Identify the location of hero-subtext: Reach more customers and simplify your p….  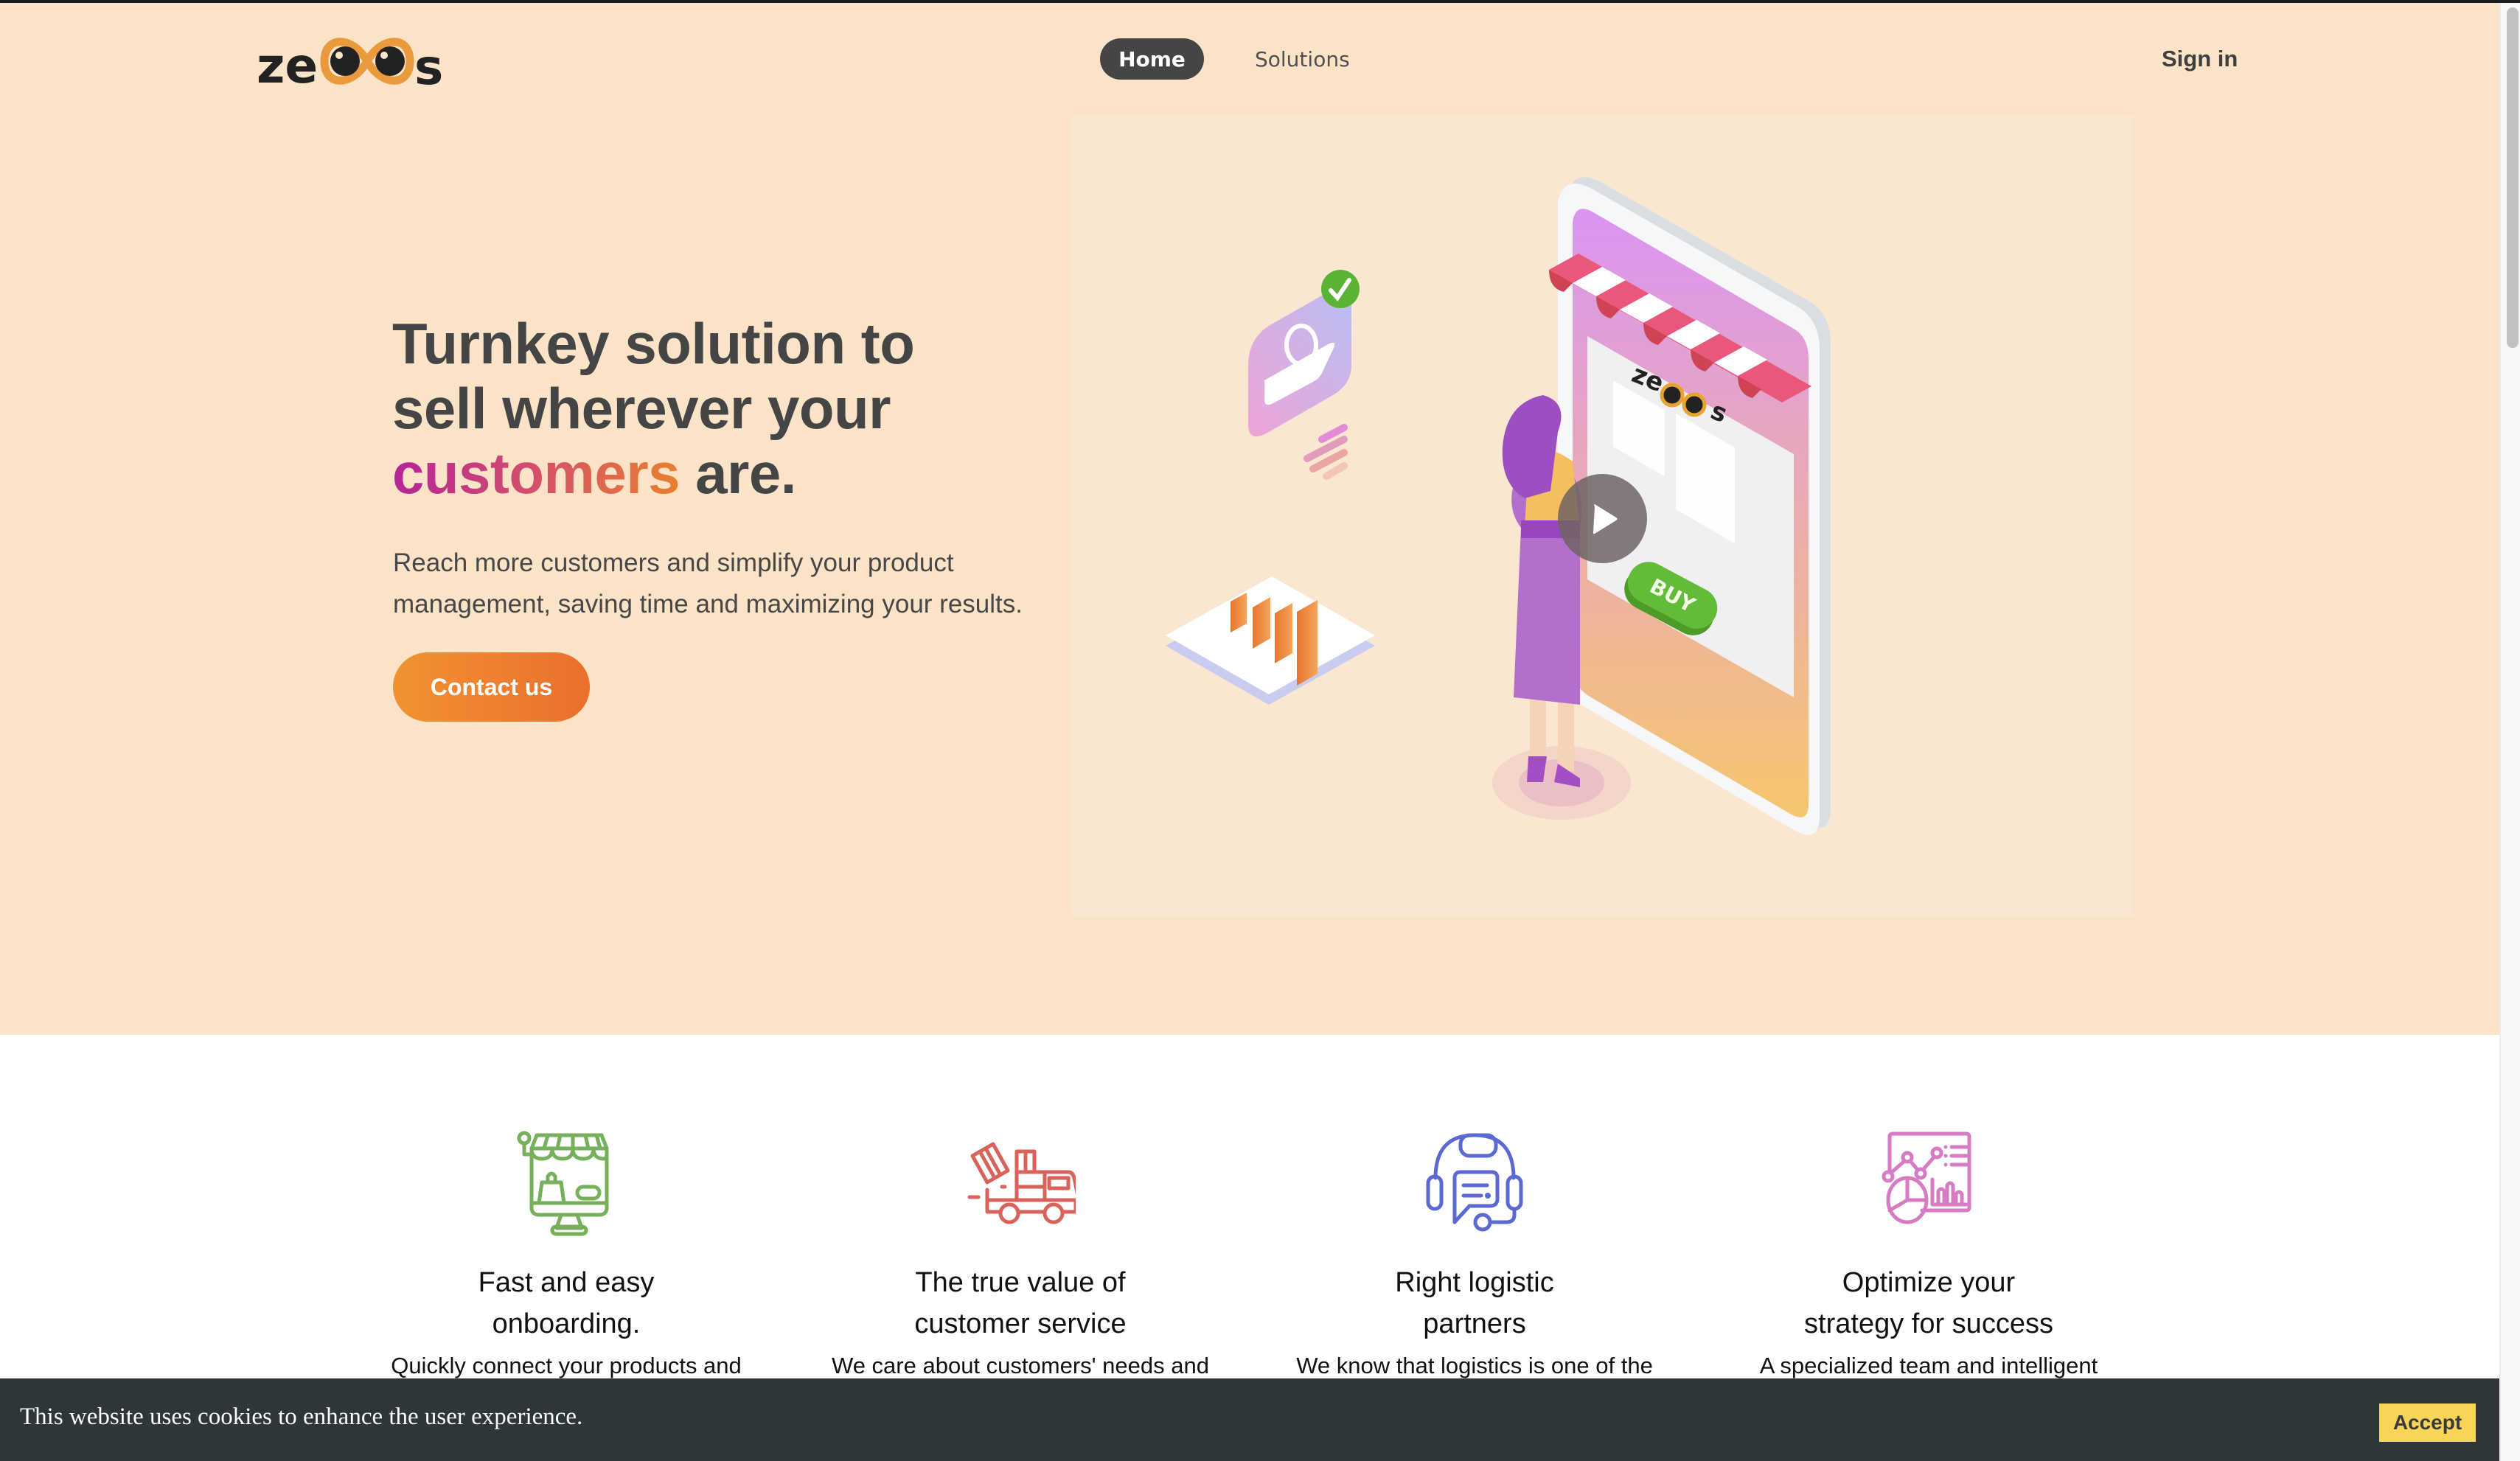
(708, 583).